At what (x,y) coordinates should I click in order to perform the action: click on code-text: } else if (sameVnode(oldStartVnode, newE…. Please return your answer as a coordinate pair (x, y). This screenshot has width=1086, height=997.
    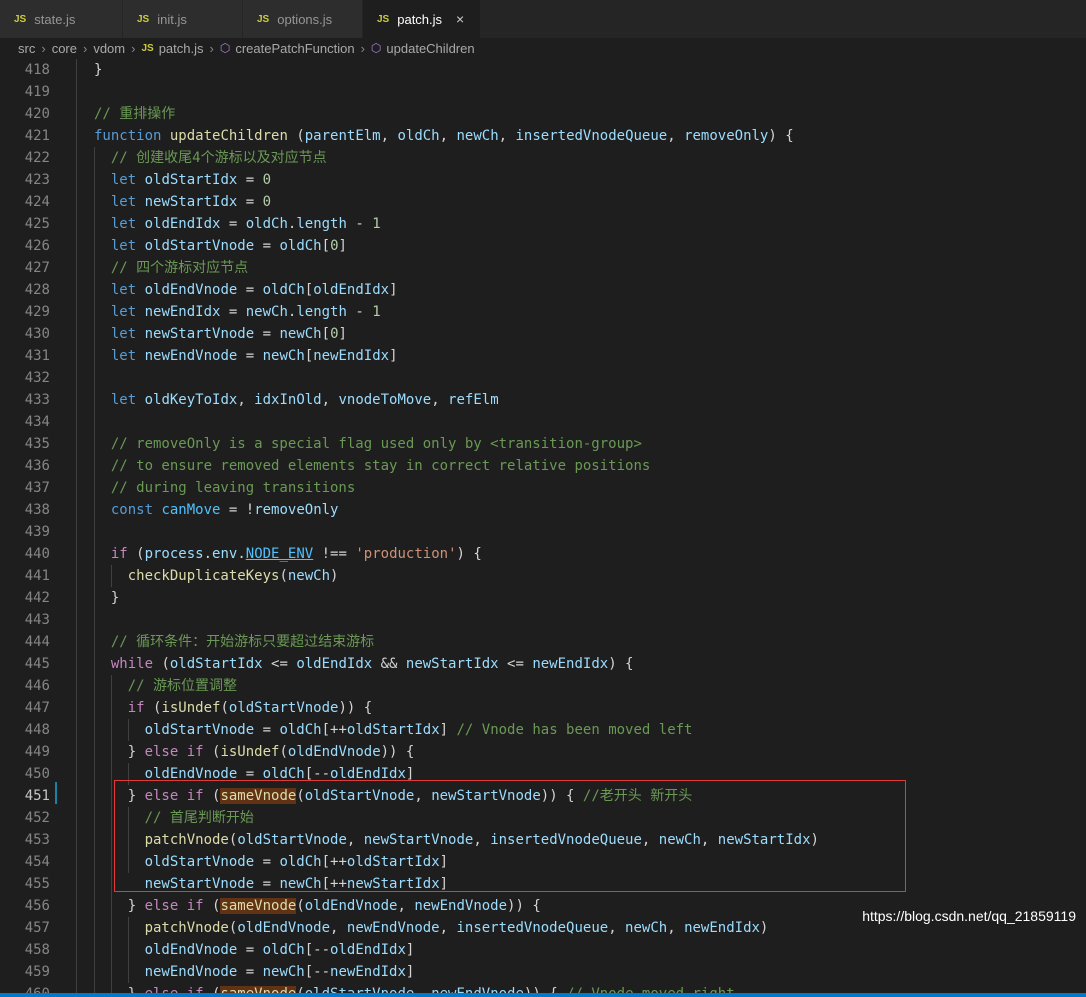
    Looking at the image, I should click on (414, 988).